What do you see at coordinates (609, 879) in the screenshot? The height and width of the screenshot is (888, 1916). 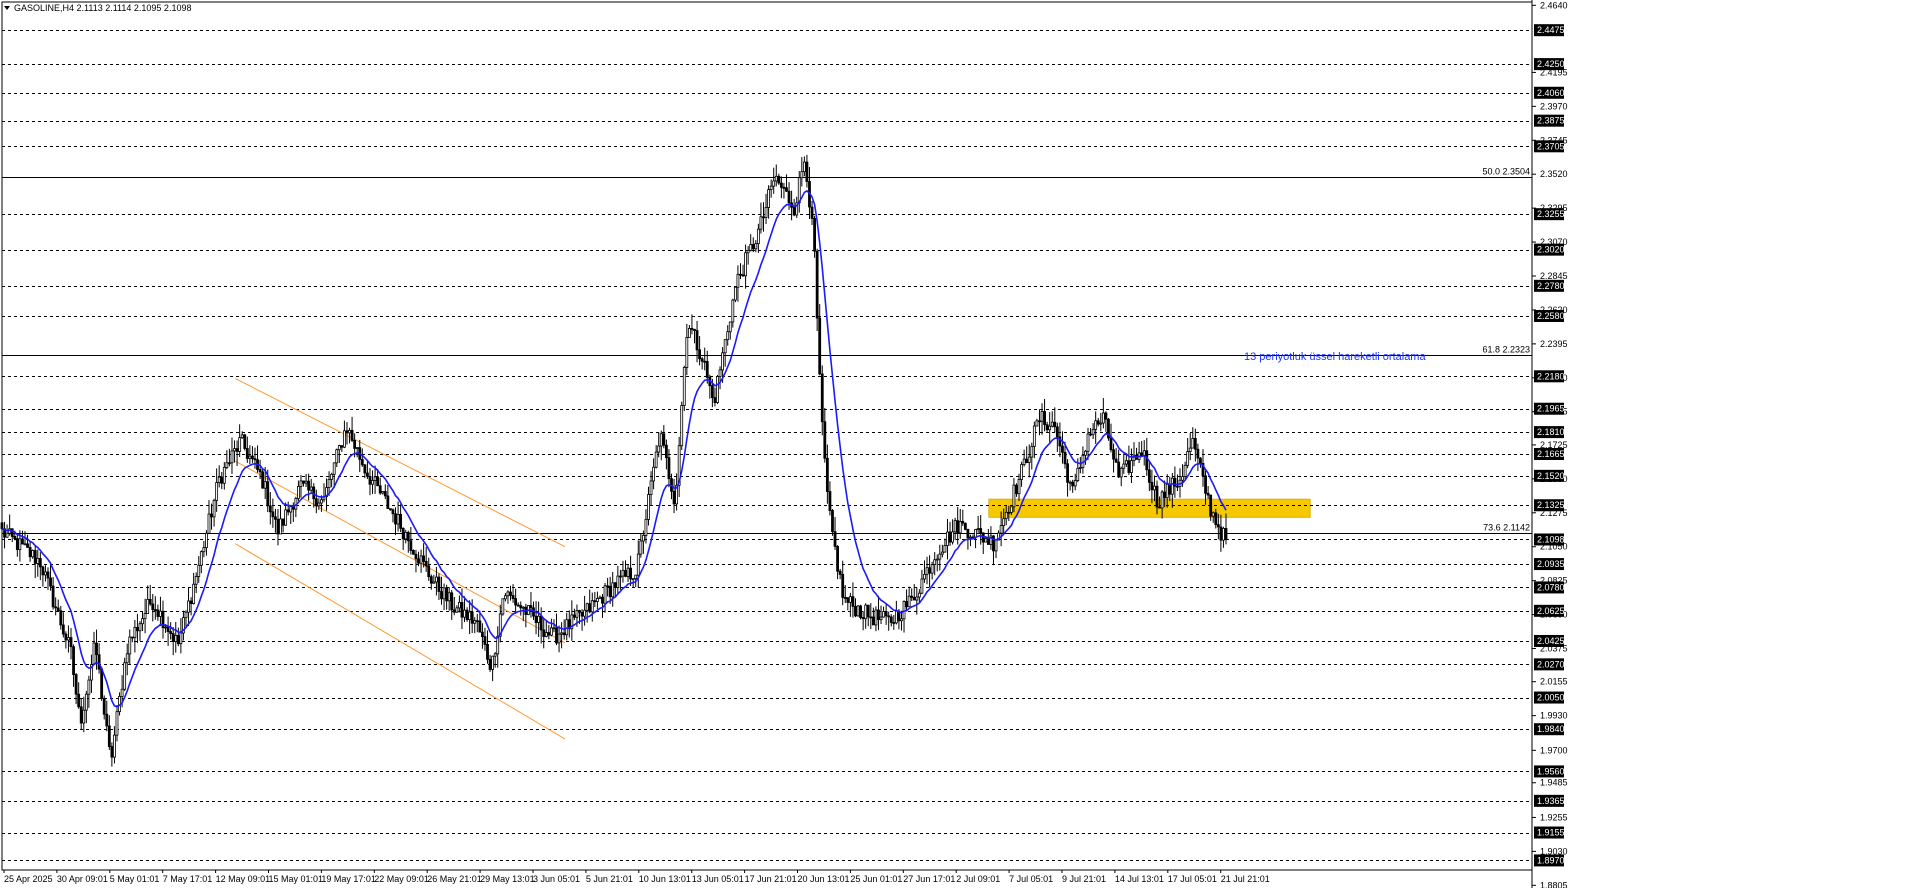 I see `x-tick-label: 5 Jun 21:01` at bounding box center [609, 879].